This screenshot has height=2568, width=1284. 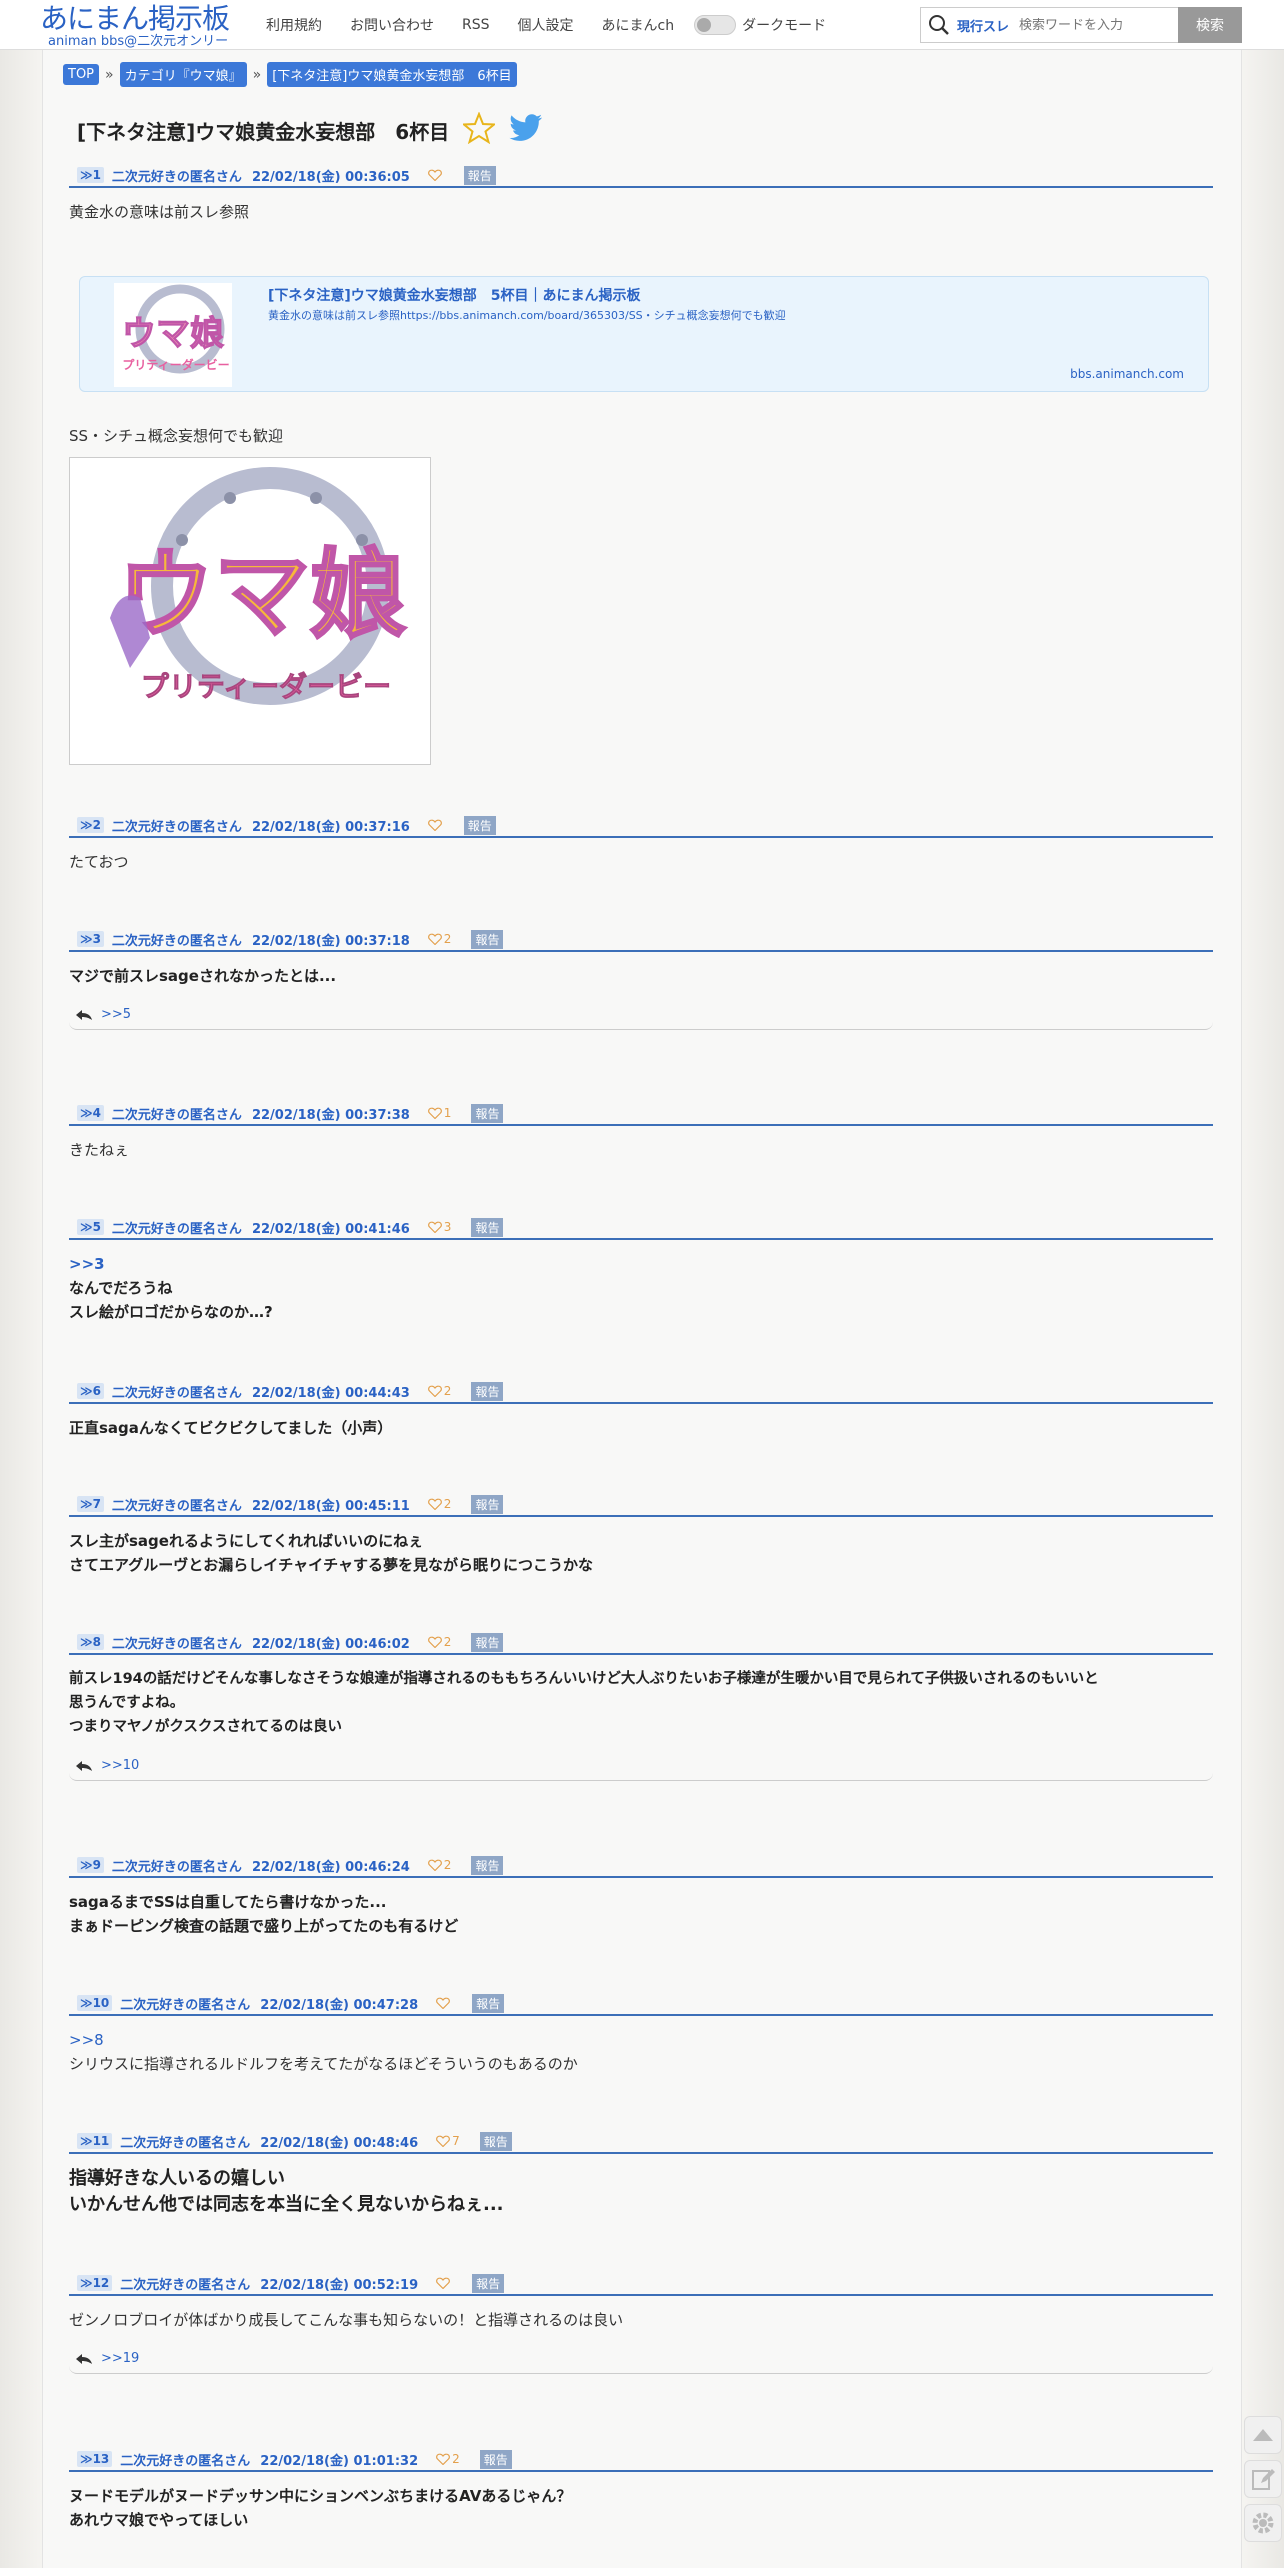 What do you see at coordinates (116, 1014) in the screenshot?
I see `reply-link: >>5` at bounding box center [116, 1014].